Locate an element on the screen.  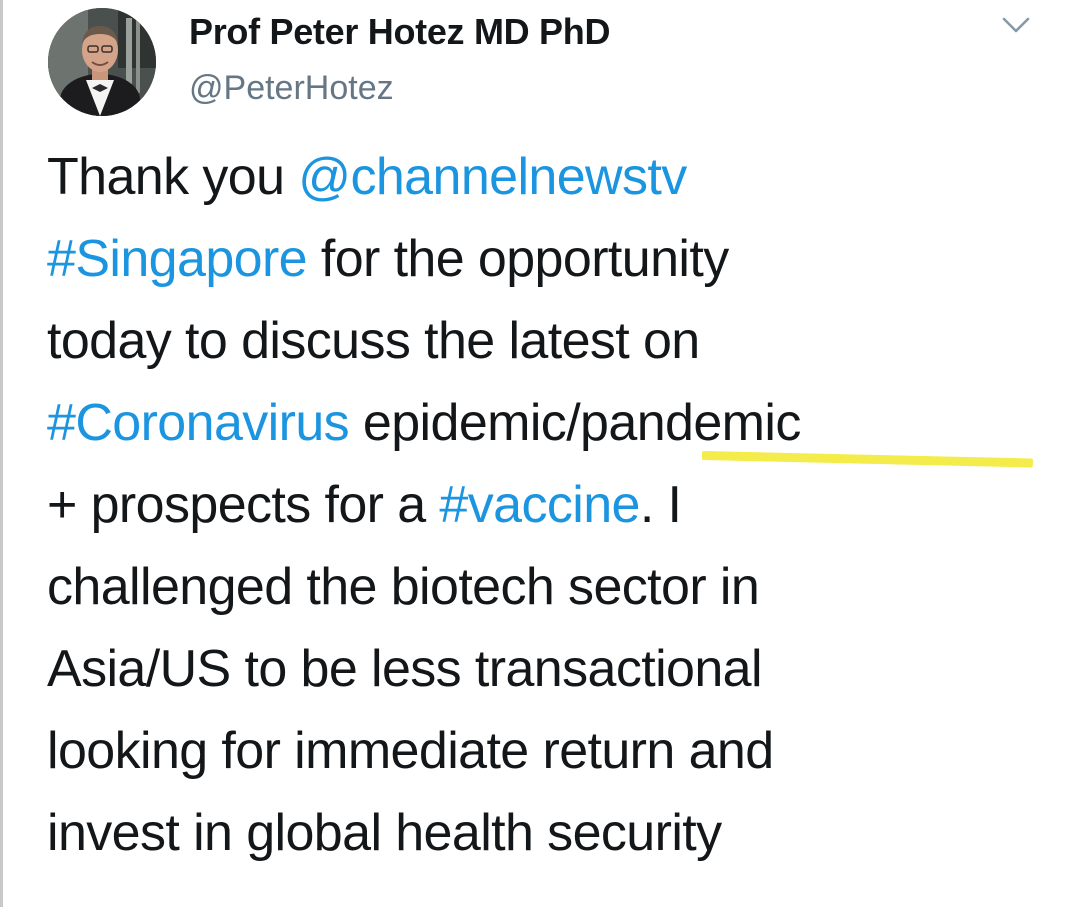
hashtag-link: #vaccine is located at coordinates (539, 505).